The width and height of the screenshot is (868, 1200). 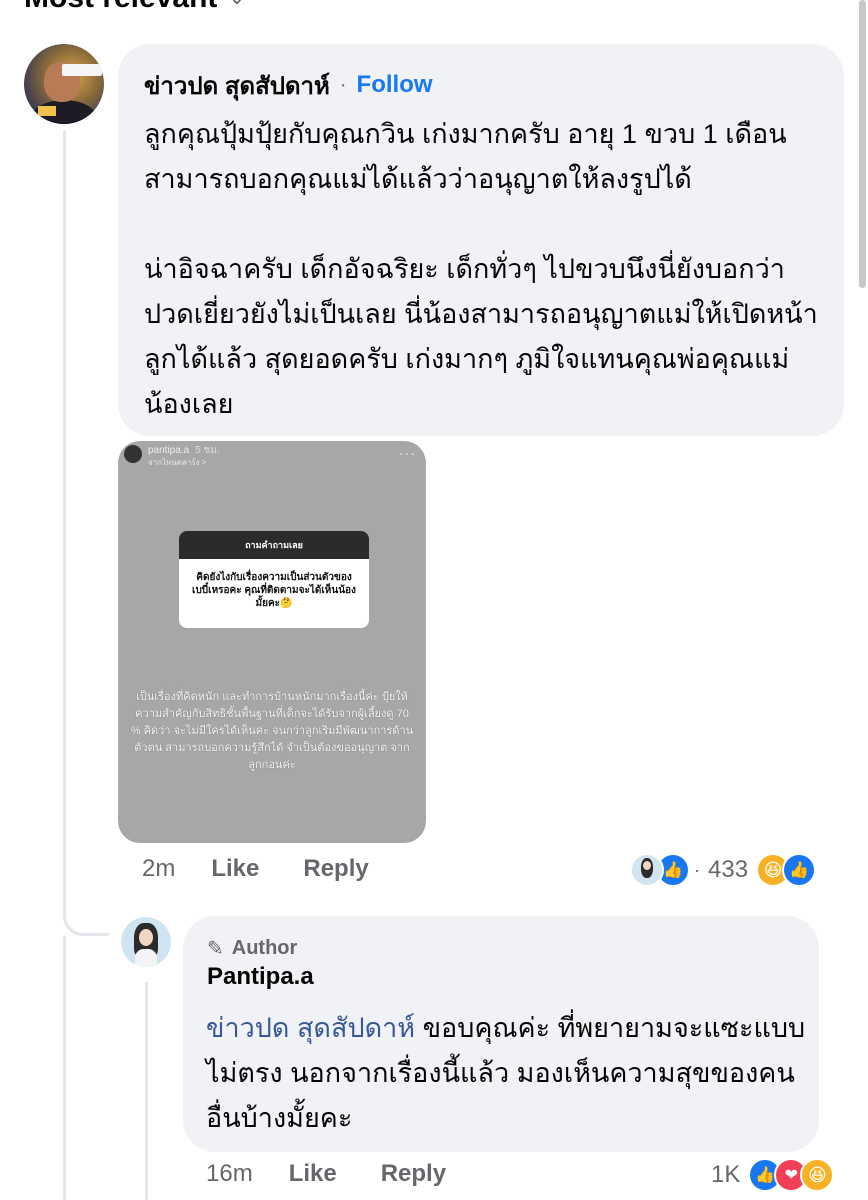 What do you see at coordinates (169, 450) in the screenshot?
I see `story-username: pantipa.a` at bounding box center [169, 450].